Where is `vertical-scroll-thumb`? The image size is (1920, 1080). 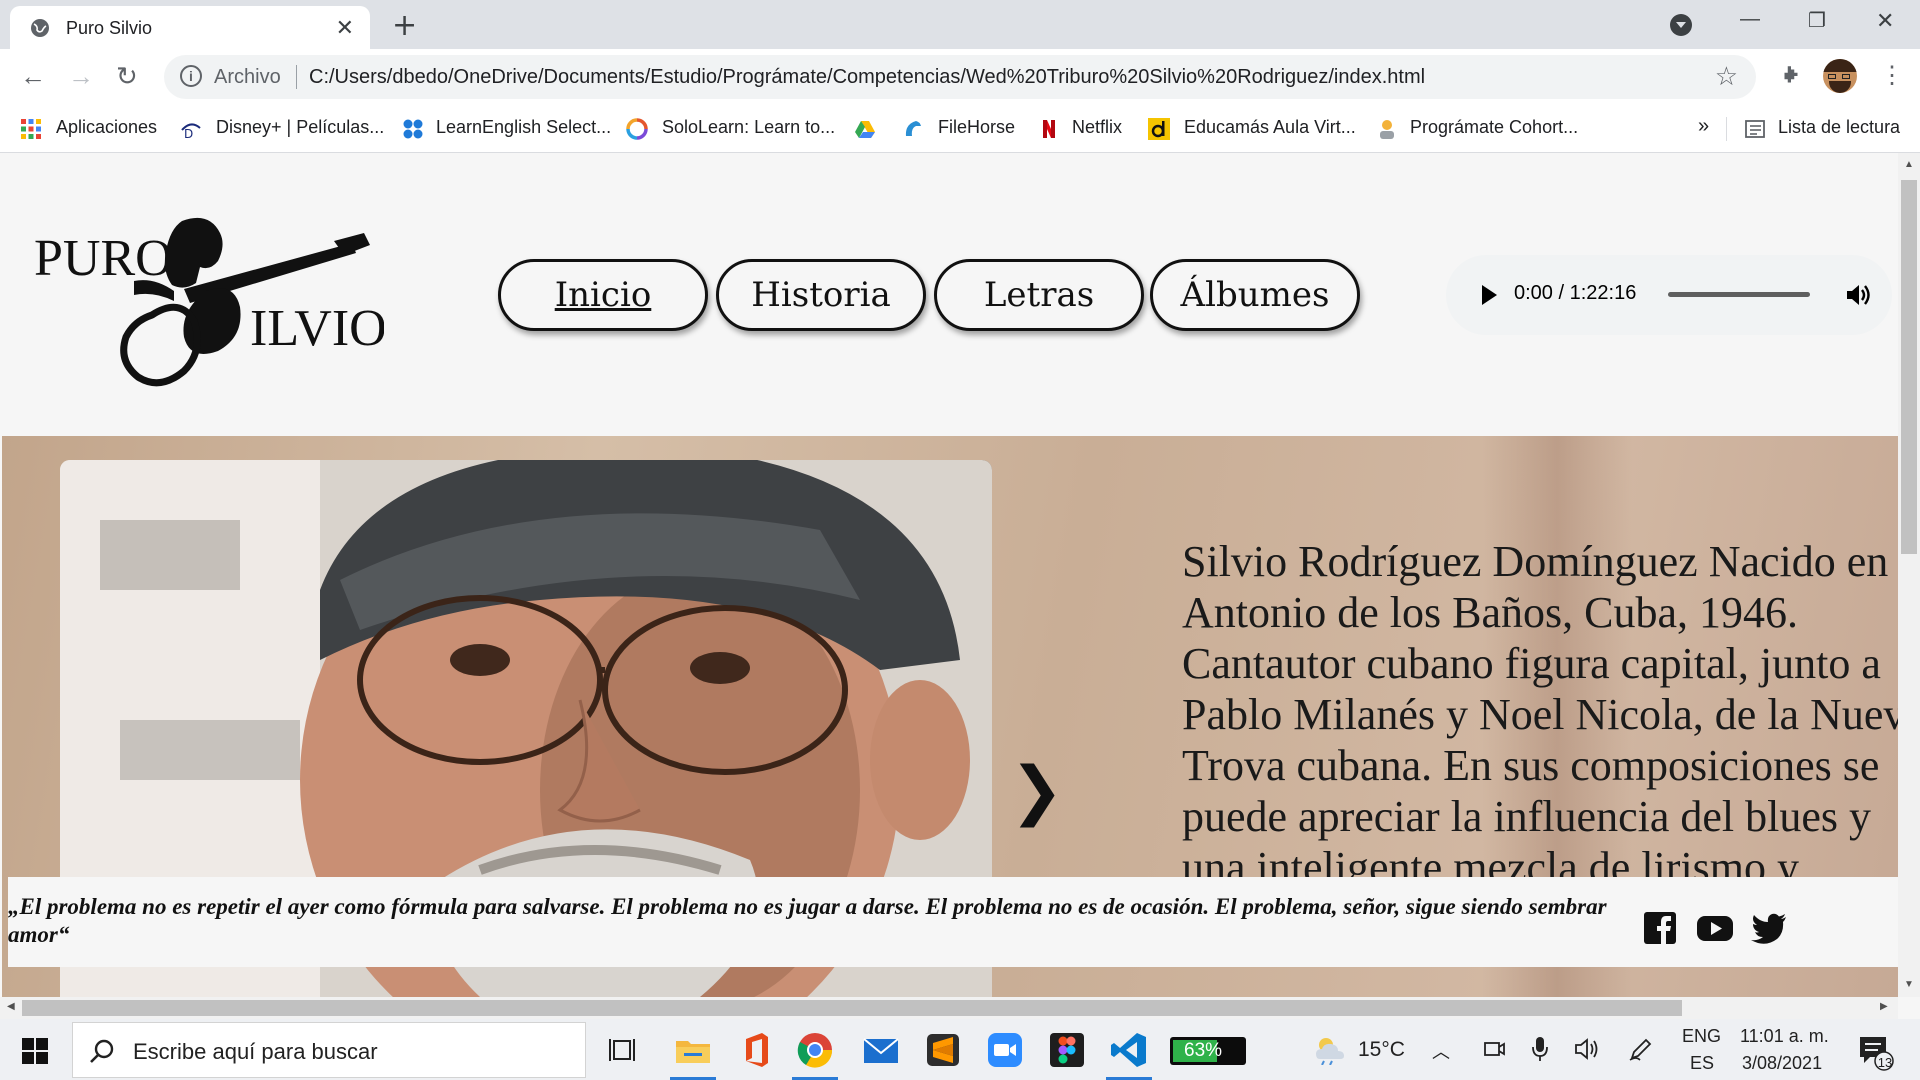
vertical-scroll-thumb is located at coordinates (1909, 367).